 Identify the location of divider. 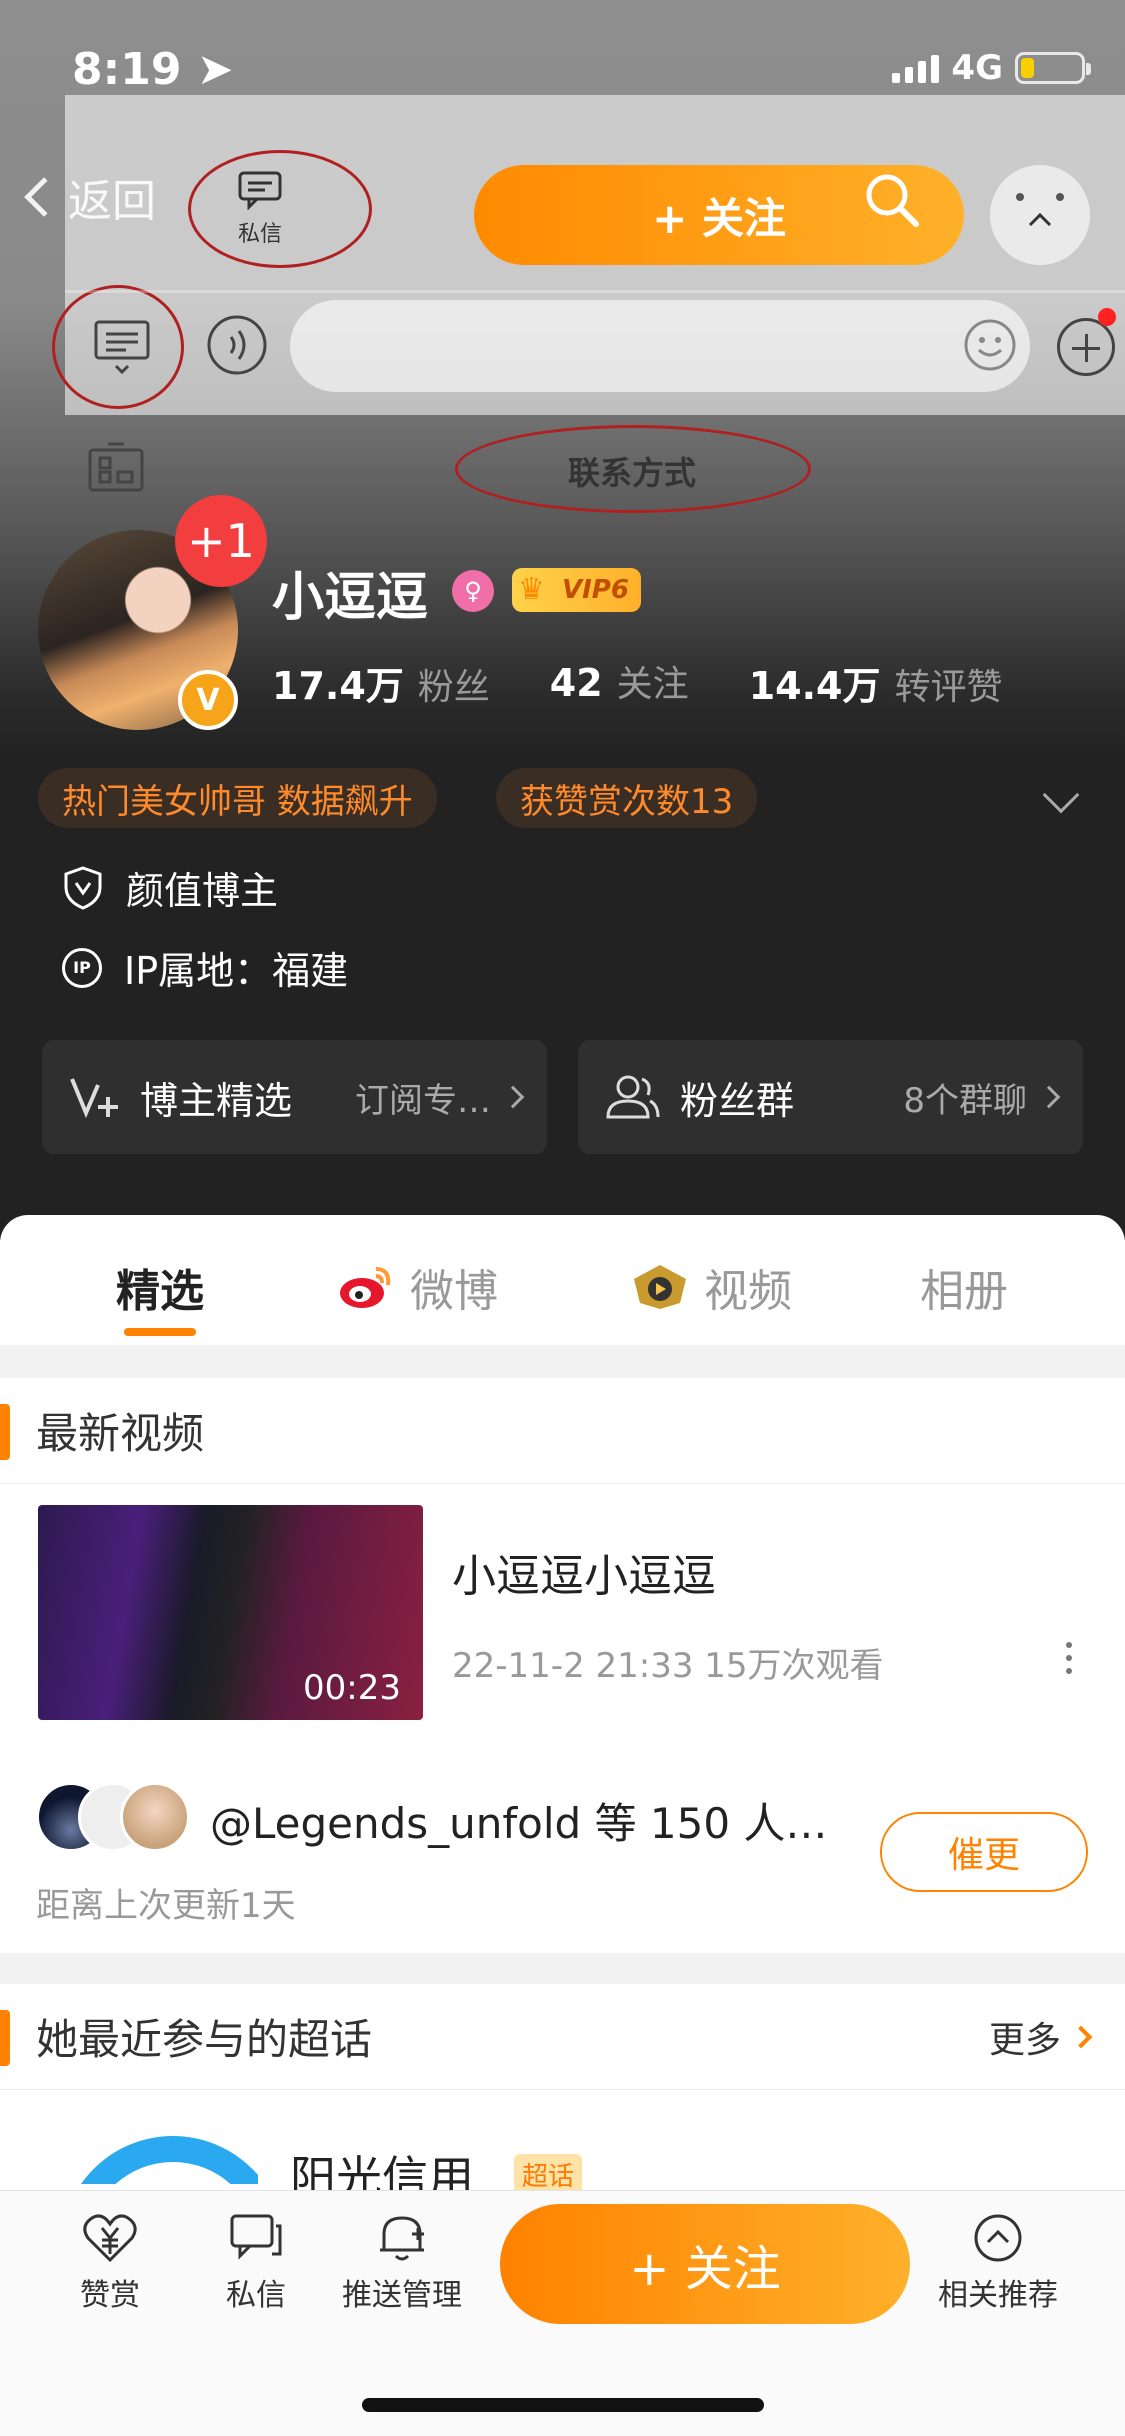
(595, 291).